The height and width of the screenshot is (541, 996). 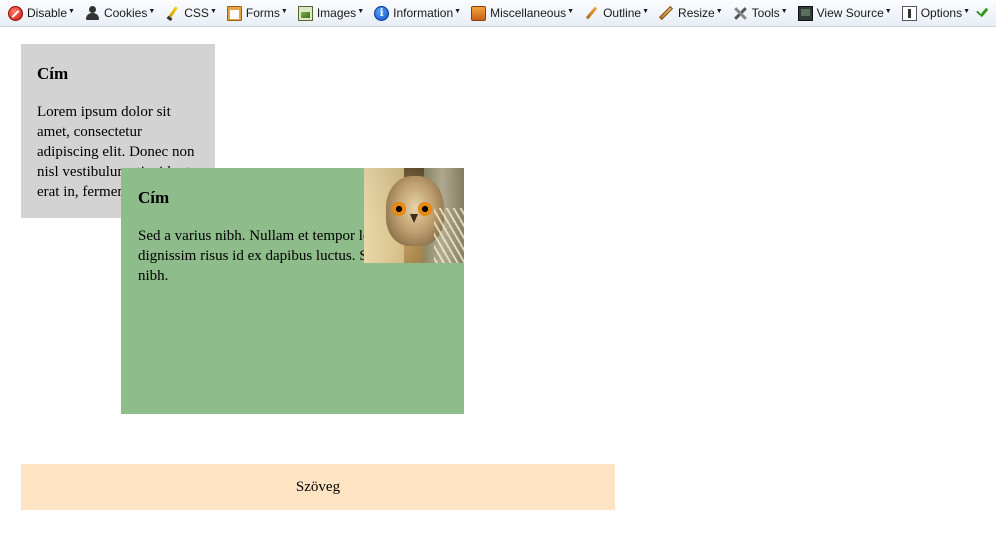 I want to click on toolbar-information-menu: i Information ▼, so click(x=416, y=13).